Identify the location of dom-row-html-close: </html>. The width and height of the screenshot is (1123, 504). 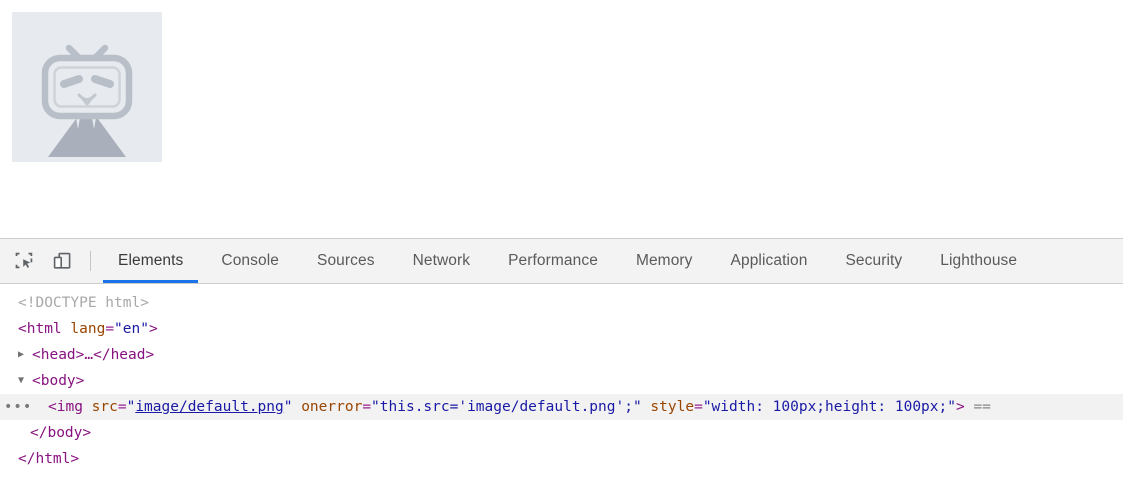
(561, 459).